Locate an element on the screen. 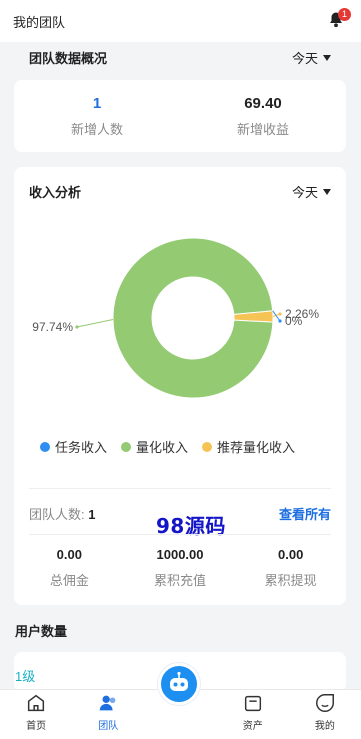  tab-assets-label: 资产 is located at coordinates (252, 726).